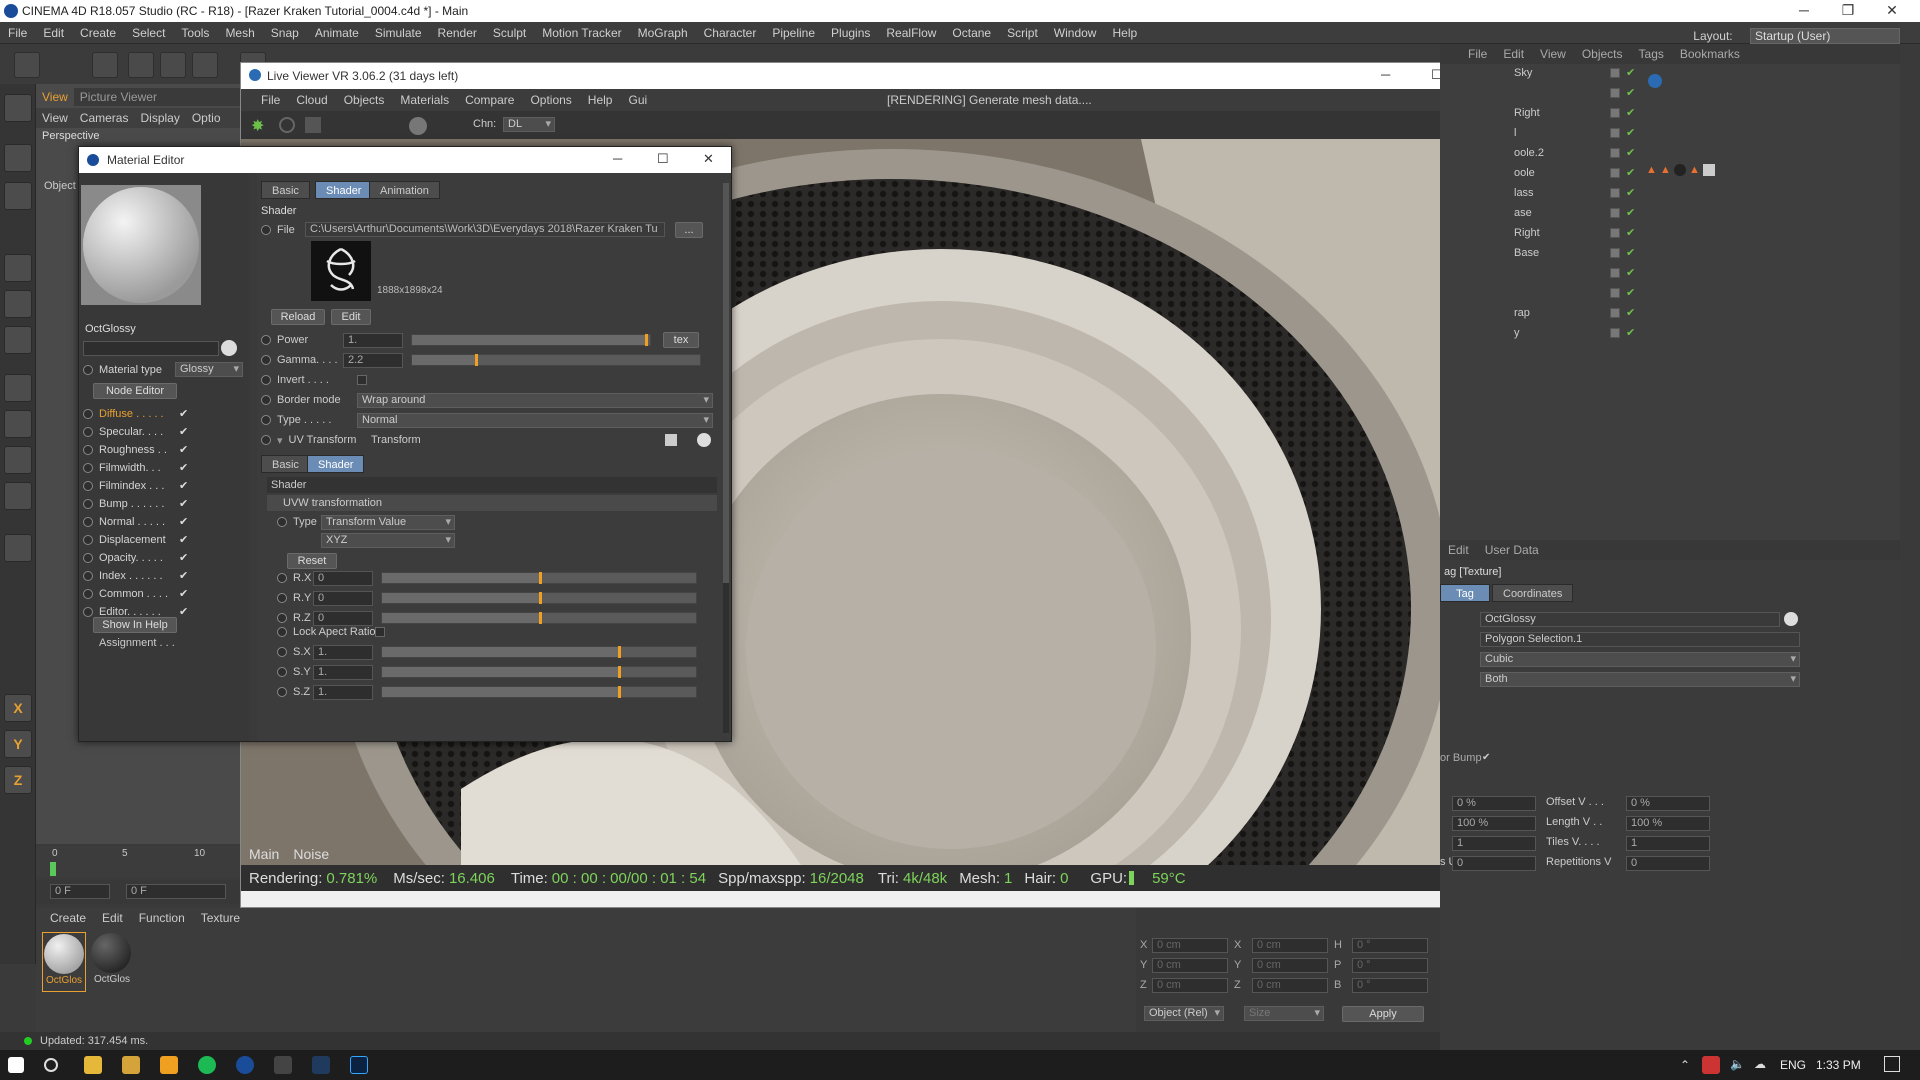 The image size is (1920, 1080). Describe the element at coordinates (27, 65) in the screenshot. I see `undo-icon` at that location.